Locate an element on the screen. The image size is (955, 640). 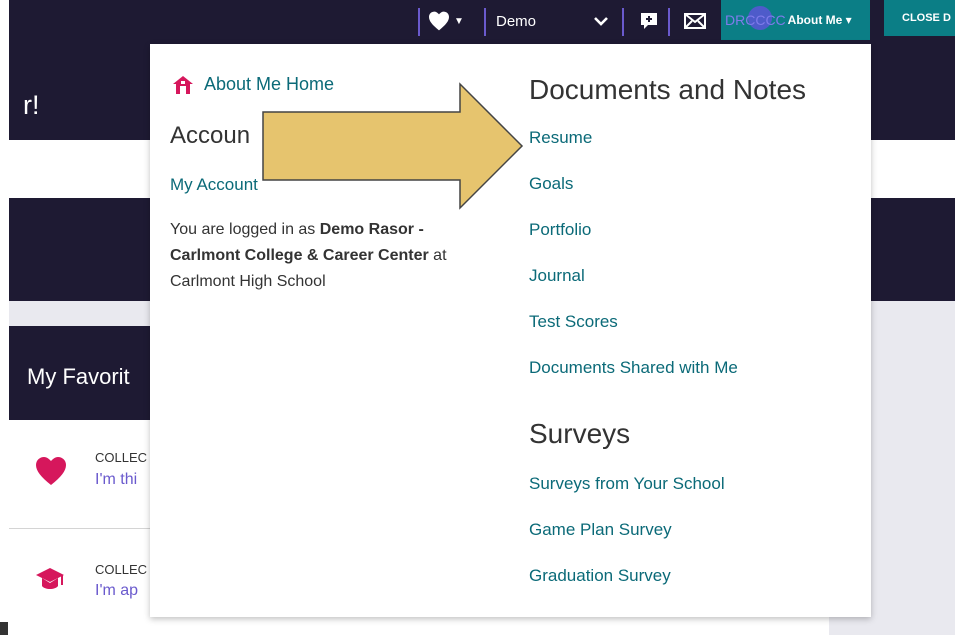
my-account-link: My Account is located at coordinates (214, 185).